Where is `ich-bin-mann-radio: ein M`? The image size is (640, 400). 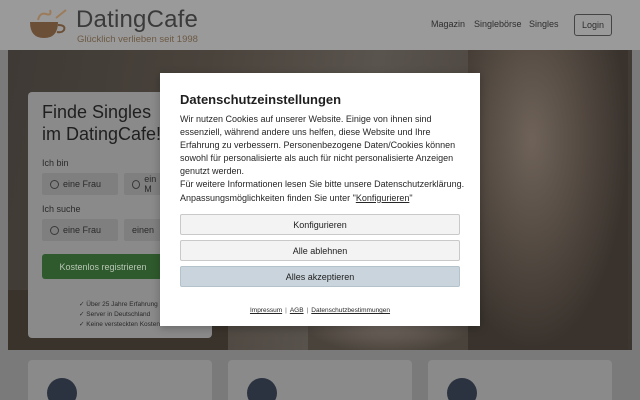
ich-bin-mann-radio: ein M is located at coordinates (144, 184).